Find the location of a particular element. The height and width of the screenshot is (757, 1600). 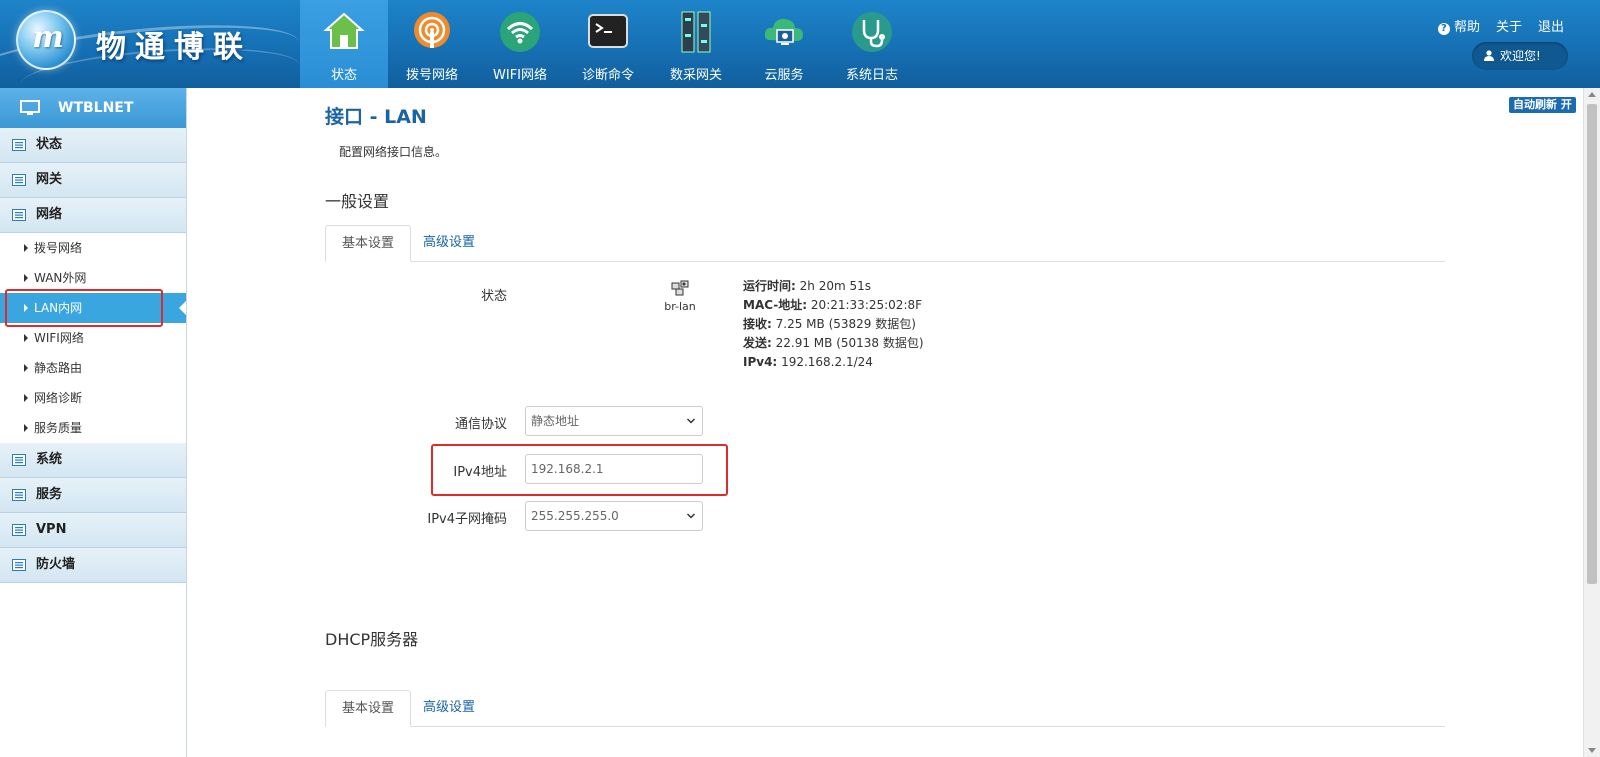

tx-label: 发送: is located at coordinates (757, 343).